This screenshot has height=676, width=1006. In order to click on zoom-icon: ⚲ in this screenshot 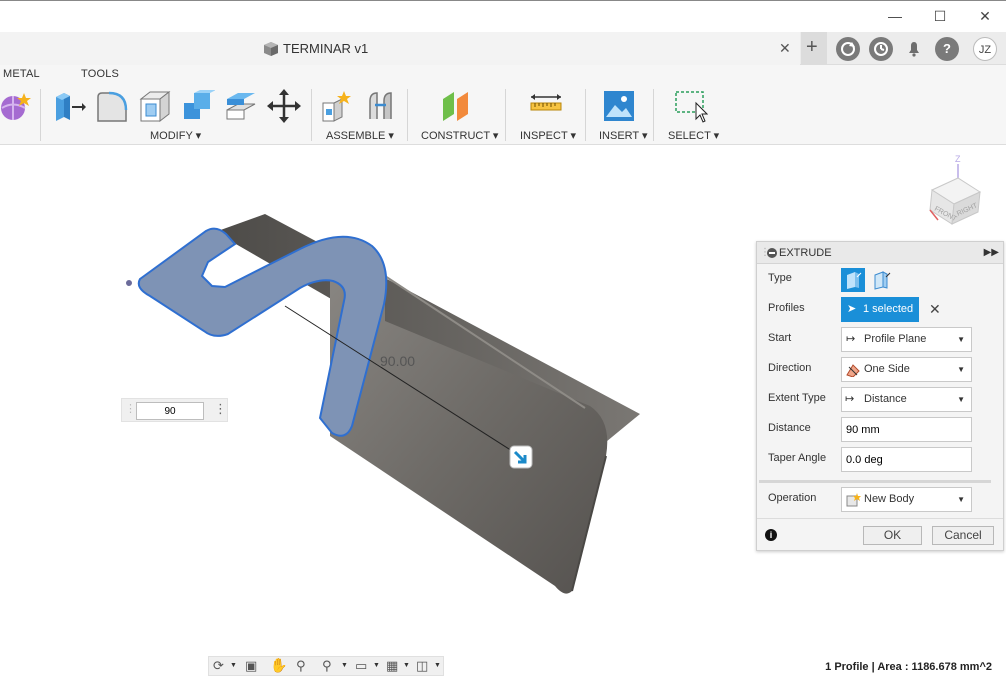, I will do `click(301, 666)`.